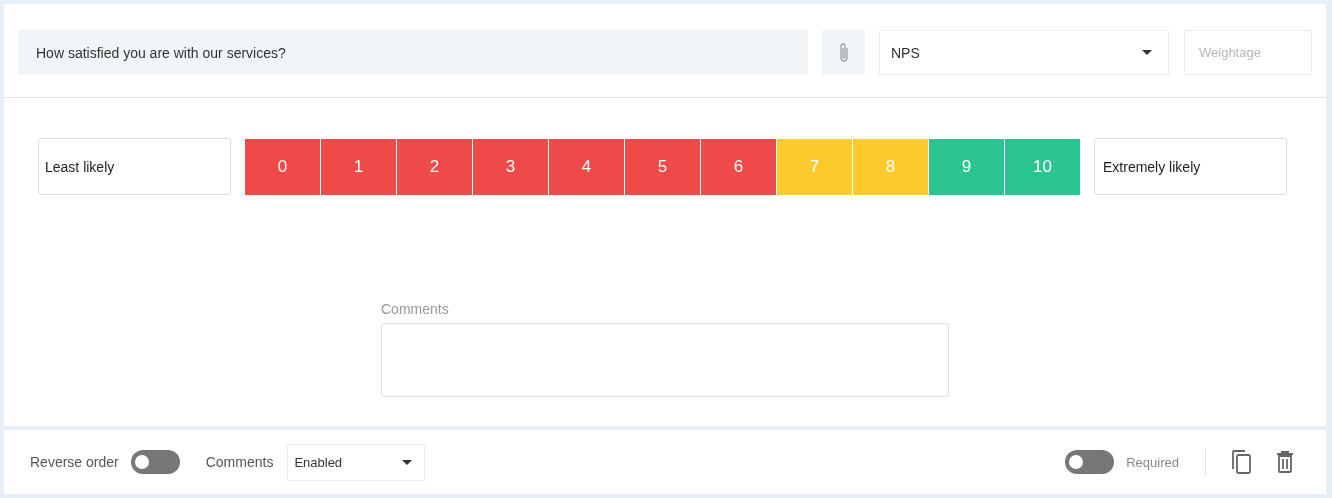 The height and width of the screenshot is (498, 1332). What do you see at coordinates (662, 166) in the screenshot?
I see `scale-point: 5` at bounding box center [662, 166].